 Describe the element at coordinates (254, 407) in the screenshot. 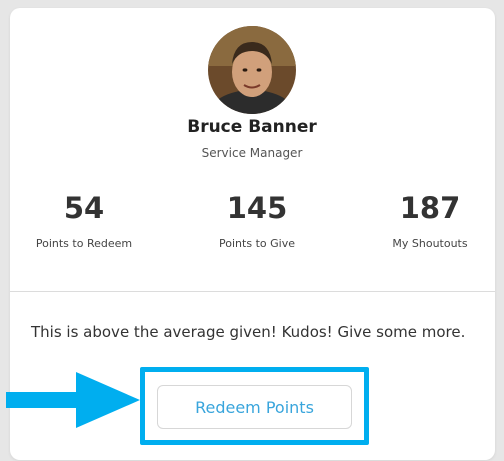

I see `redeem-points-button: Redeem Points` at that location.